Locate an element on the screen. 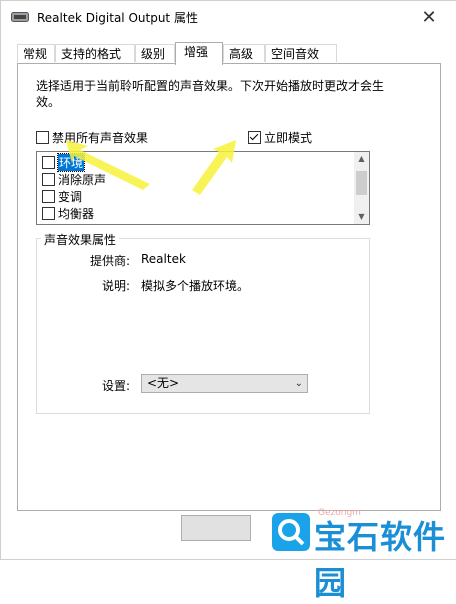 The width and height of the screenshot is (456, 604). effects-list: 环境 消除原声 变调 均衡器 ▲ ▼ is located at coordinates (203, 188).